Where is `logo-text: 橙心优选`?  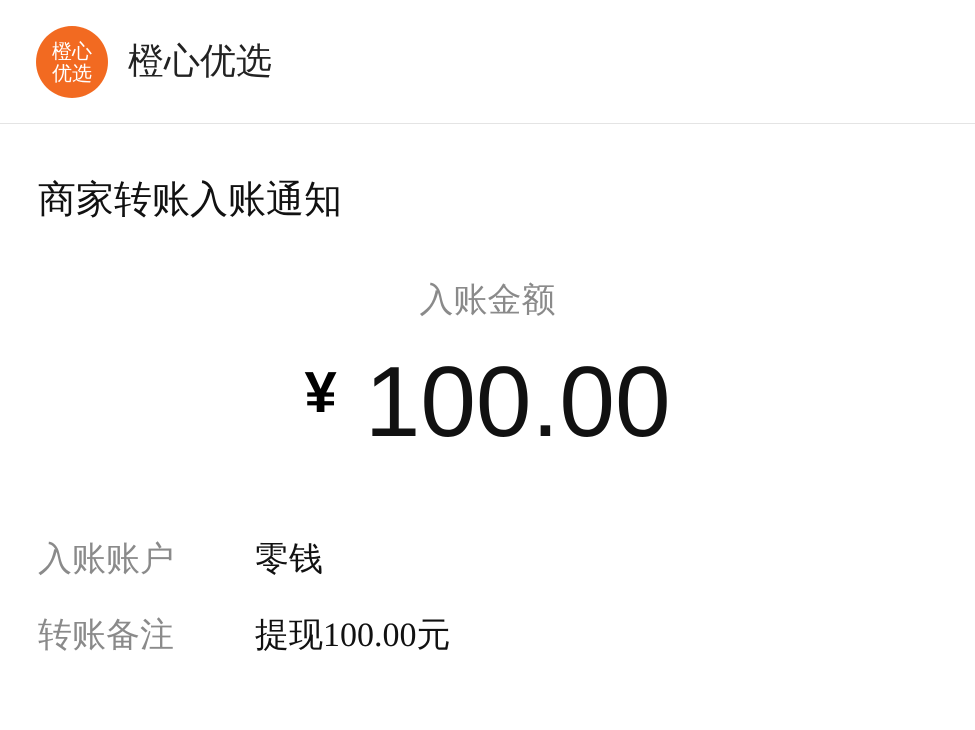 logo-text: 橙心优选 is located at coordinates (72, 62).